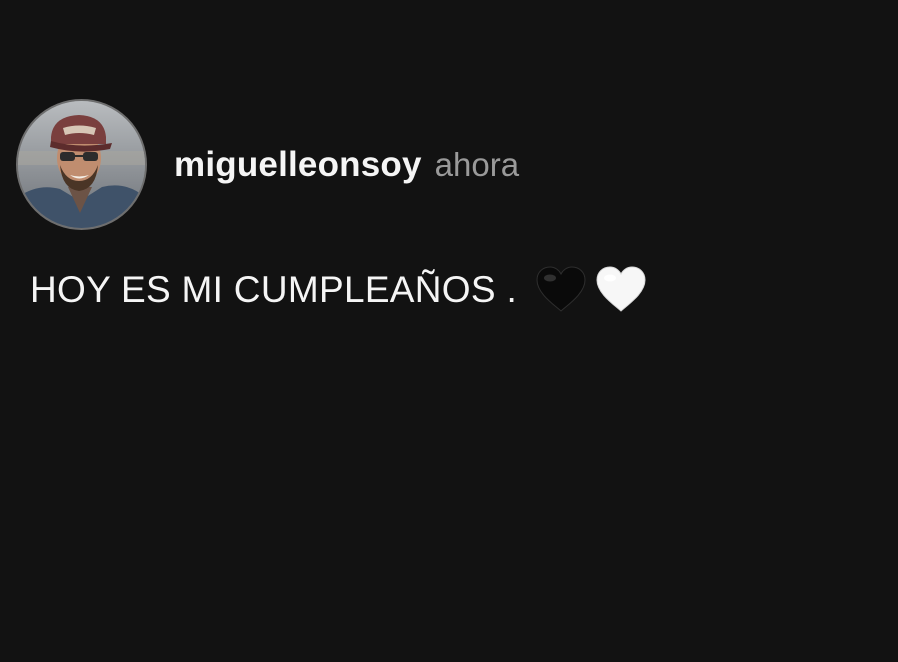 This screenshot has height=662, width=898. I want to click on username: miguelleonsoy, so click(298, 165).